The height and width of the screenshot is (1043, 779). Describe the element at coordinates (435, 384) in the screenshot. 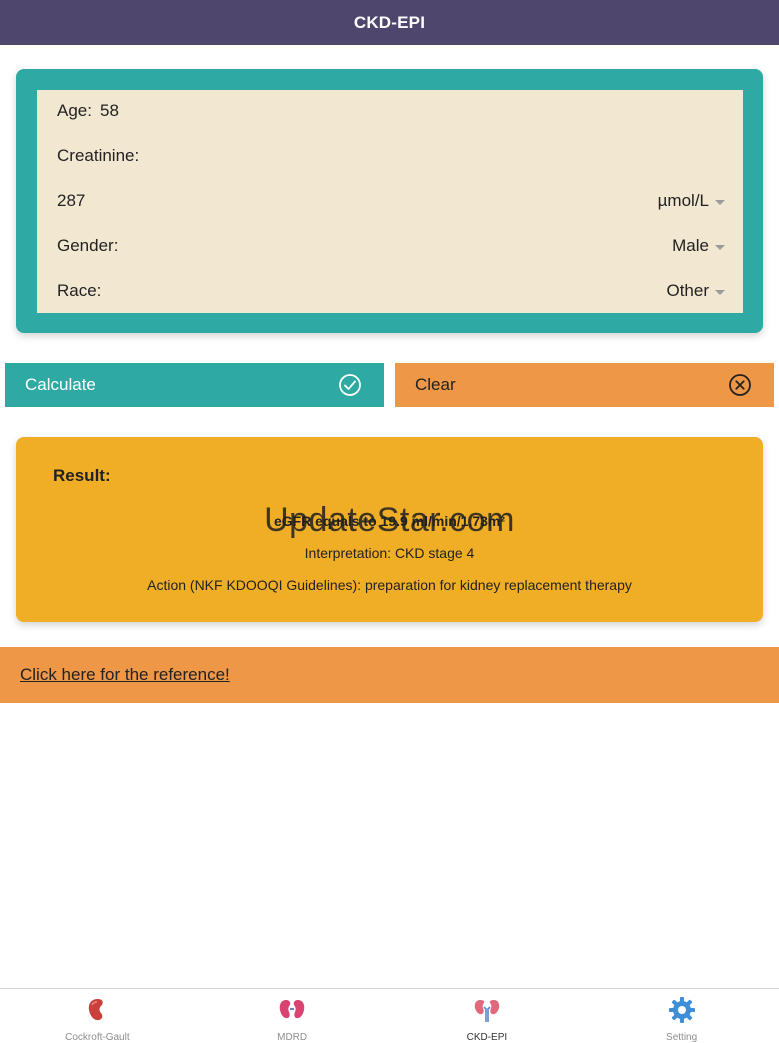

I see `clear-label: Clear` at that location.